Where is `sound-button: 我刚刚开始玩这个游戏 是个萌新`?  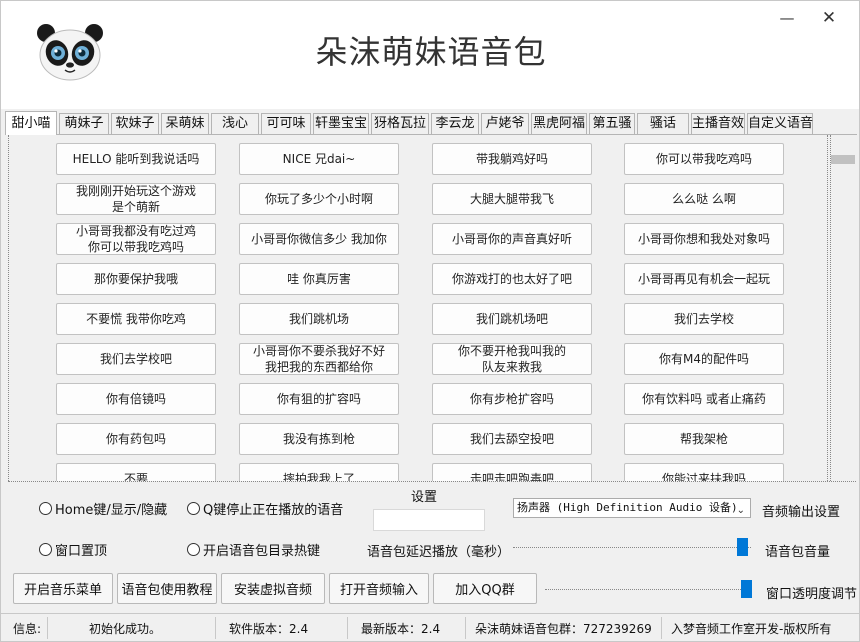 sound-button: 我刚刚开始玩这个游戏 是个萌新 is located at coordinates (136, 199).